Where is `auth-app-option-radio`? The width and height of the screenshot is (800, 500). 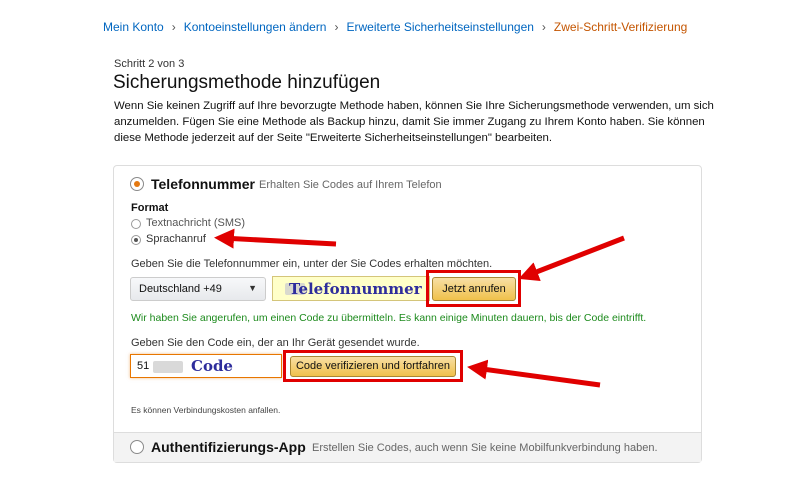
auth-app-option-radio is located at coordinates (137, 447).